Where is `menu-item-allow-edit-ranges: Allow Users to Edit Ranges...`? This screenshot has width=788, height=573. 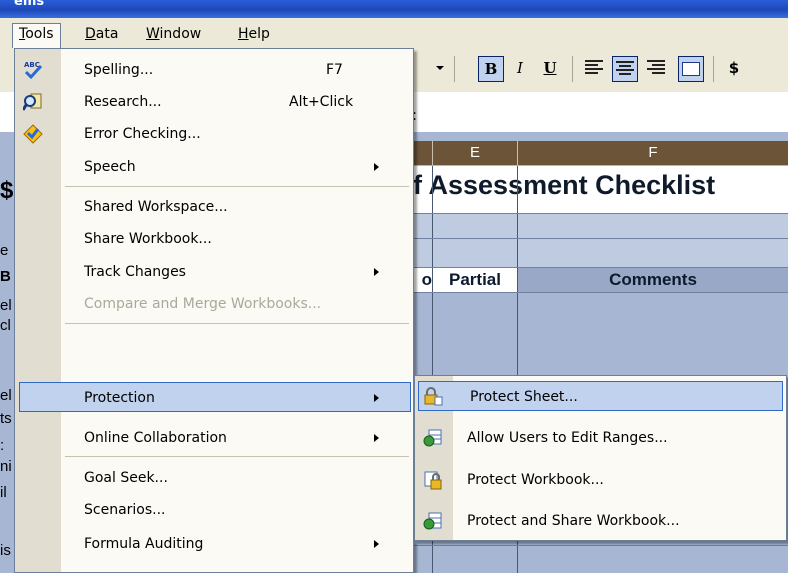 menu-item-allow-edit-ranges: Allow Users to Edit Ranges... is located at coordinates (600, 438).